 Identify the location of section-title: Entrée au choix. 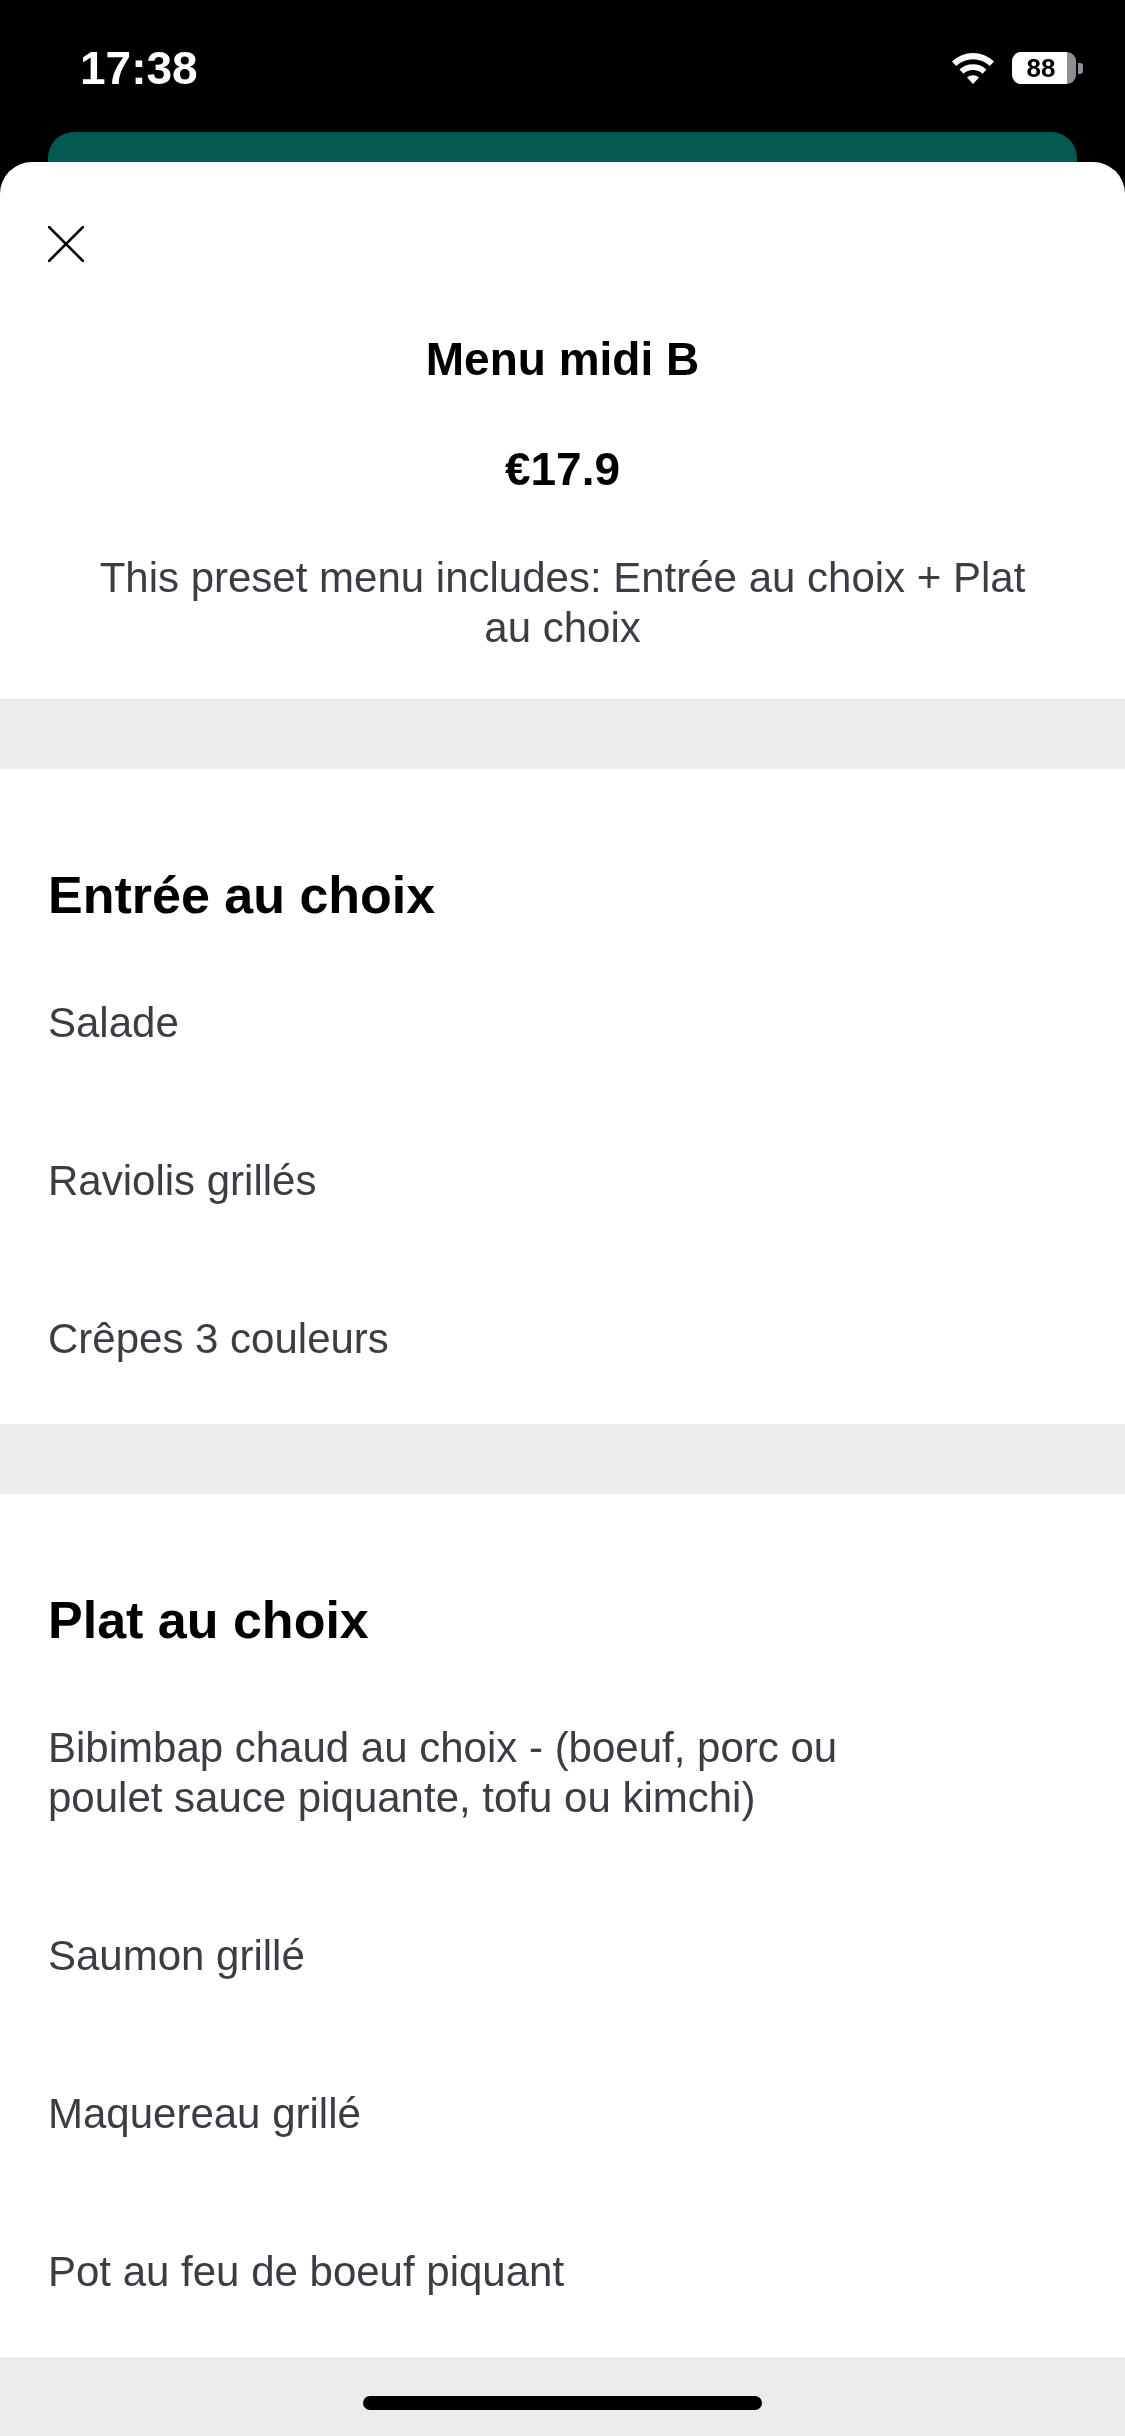
(242, 895).